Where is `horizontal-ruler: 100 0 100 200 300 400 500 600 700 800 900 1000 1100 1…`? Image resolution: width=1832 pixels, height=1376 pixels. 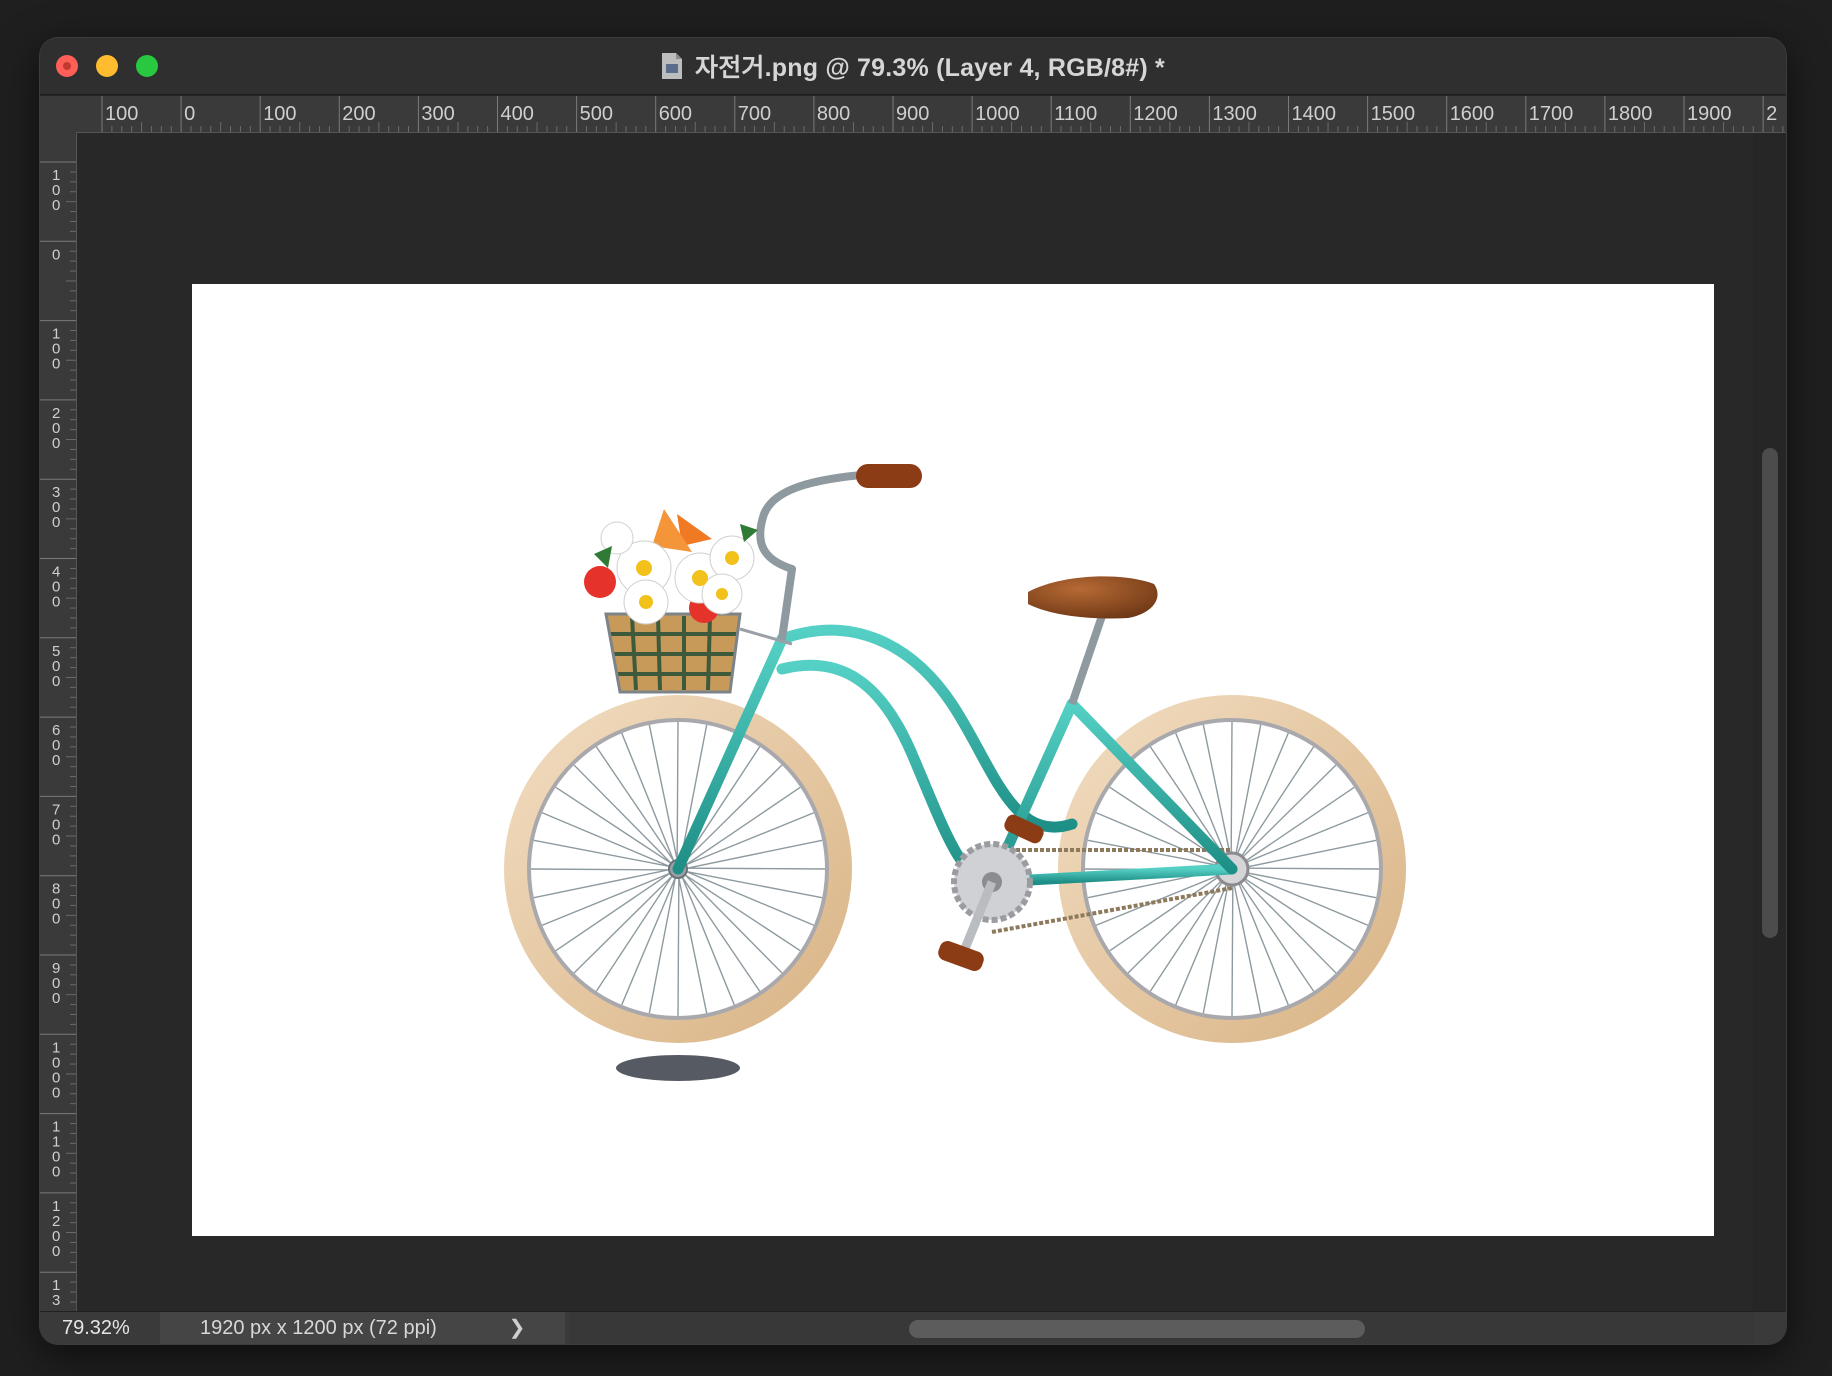 horizontal-ruler: 100 0 100 200 300 400 500 600 700 800 900 1000 1100 1… is located at coordinates (931, 114).